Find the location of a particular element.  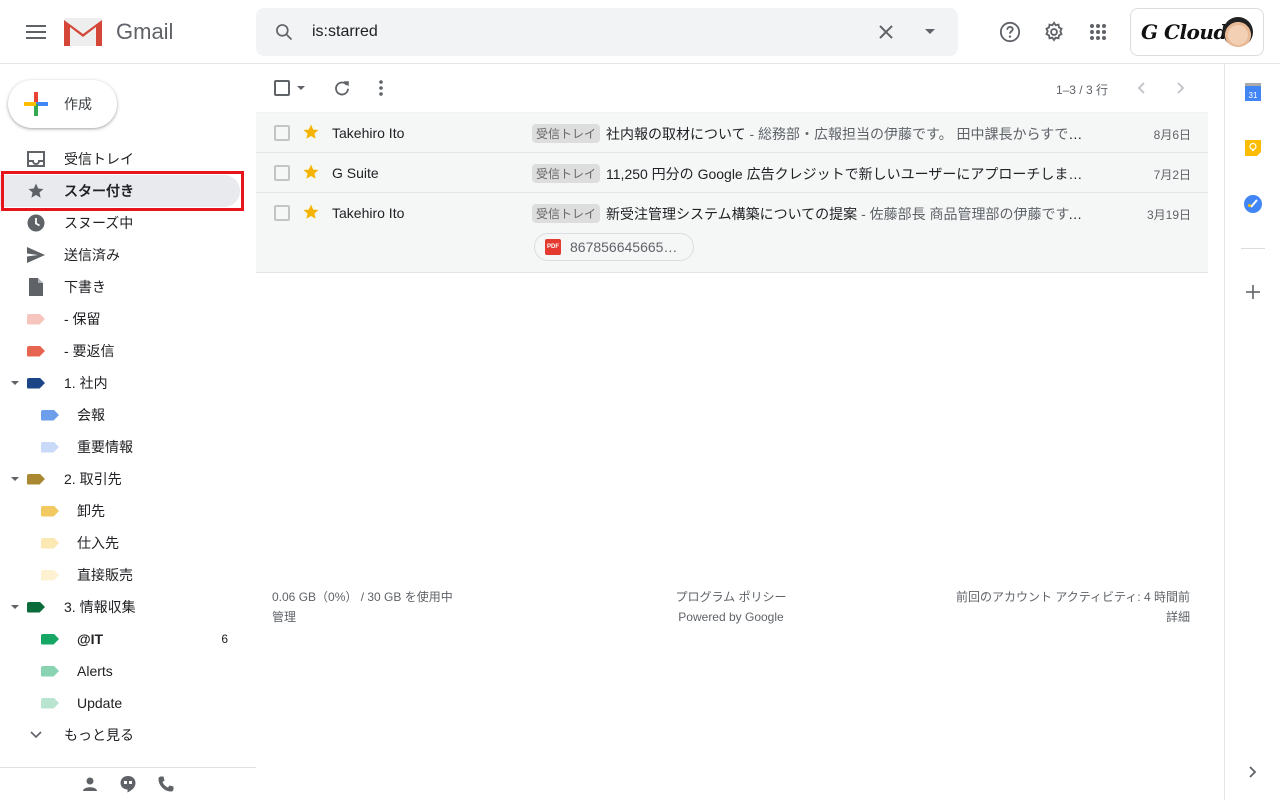

contacts-person-icon is located at coordinates (90, 784).